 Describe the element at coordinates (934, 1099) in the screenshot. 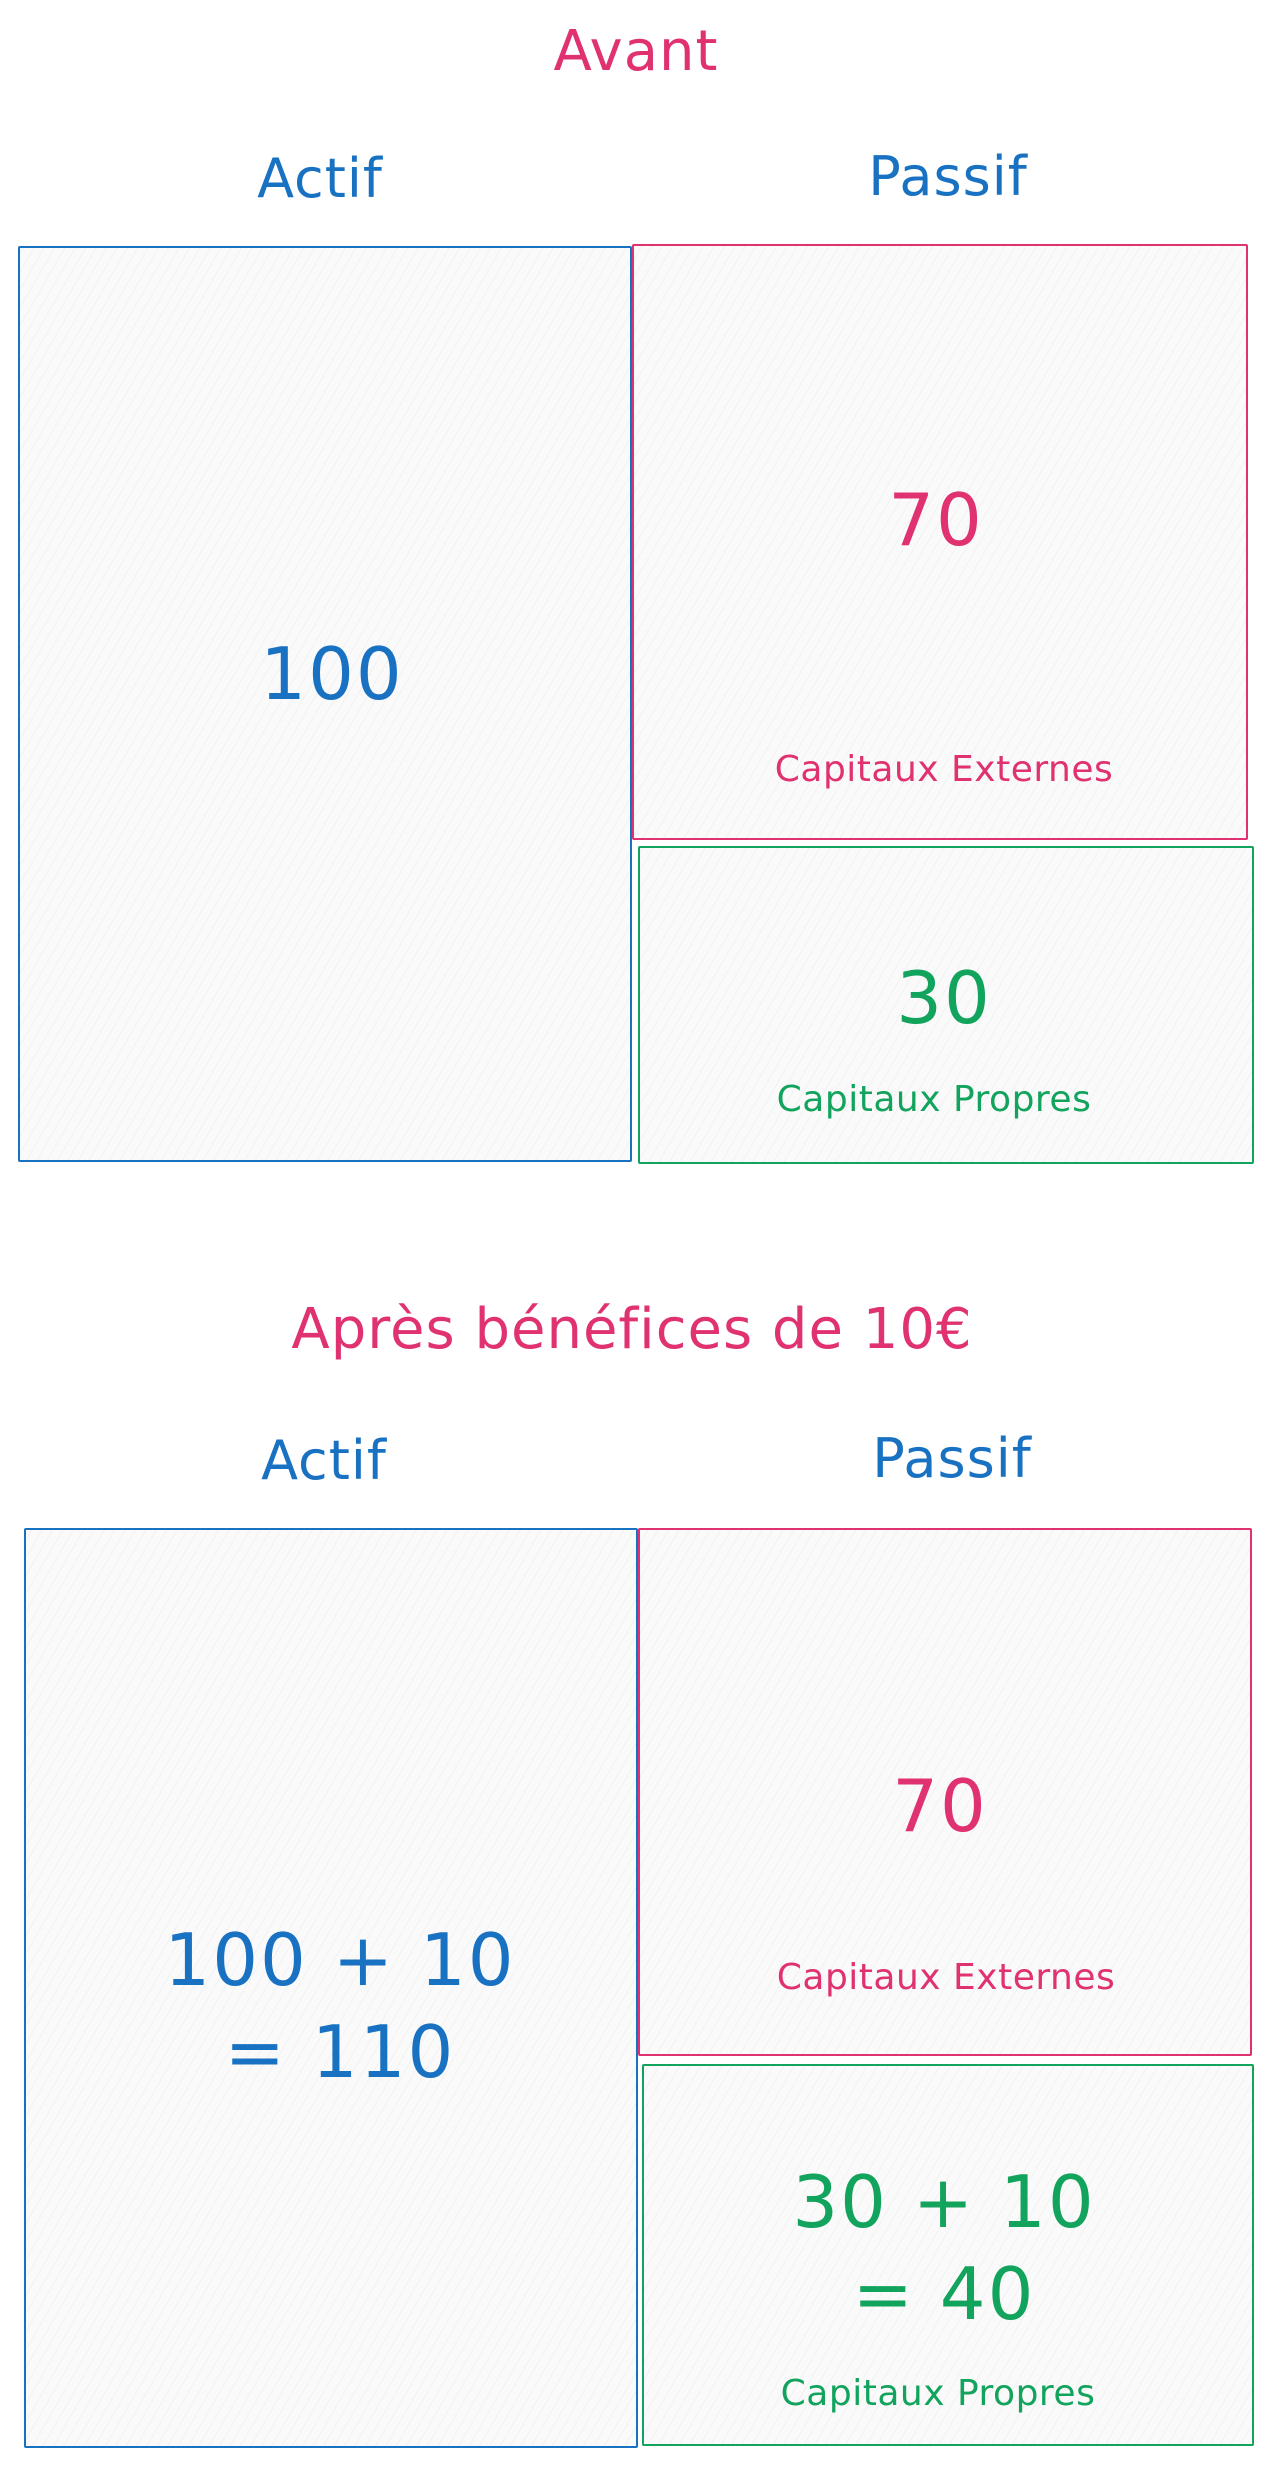

I see `before-propres-label: Capitaux Propres` at that location.